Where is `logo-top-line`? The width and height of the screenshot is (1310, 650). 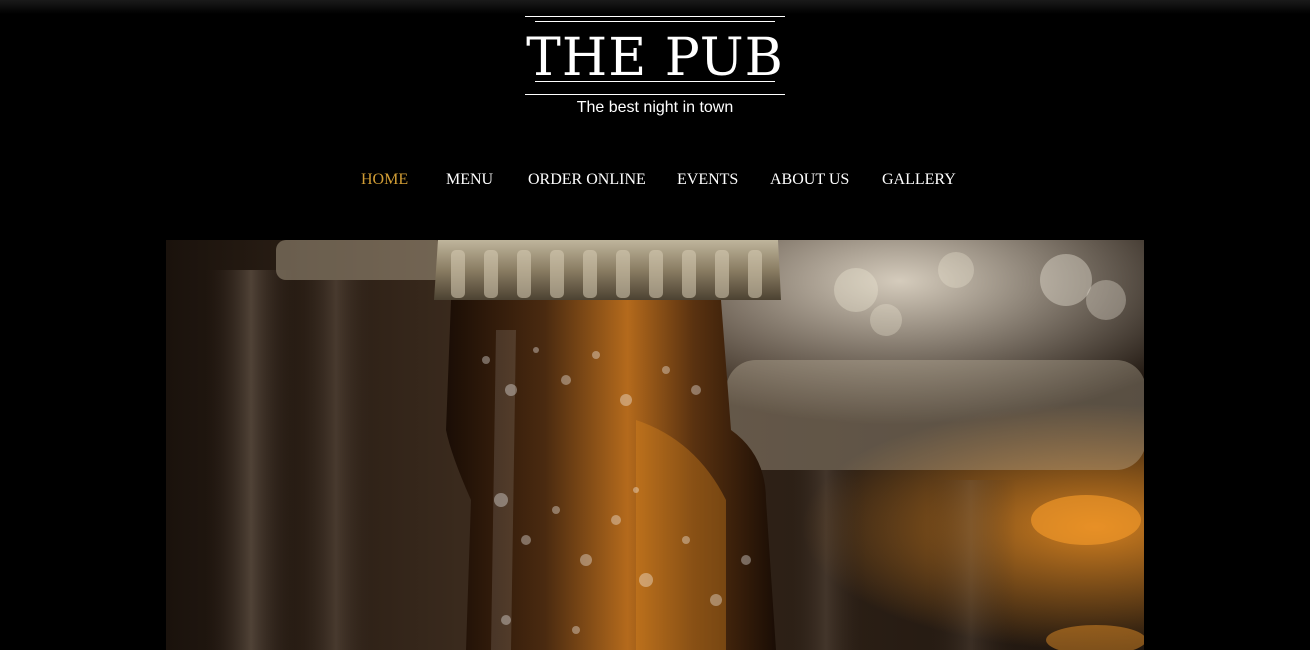
logo-top-line is located at coordinates (655, 16).